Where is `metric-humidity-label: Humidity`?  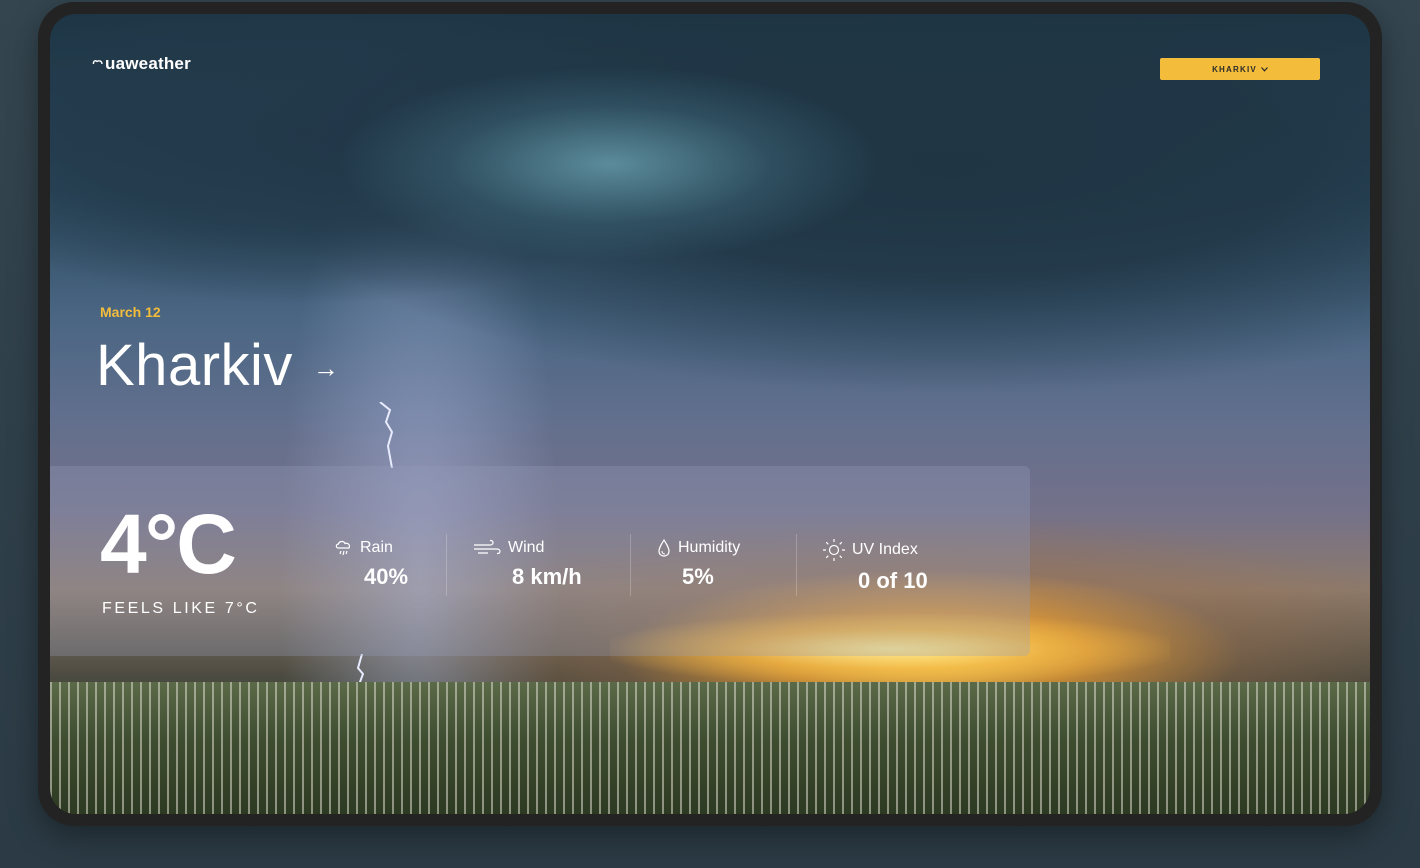 metric-humidity-label: Humidity is located at coordinates (709, 547).